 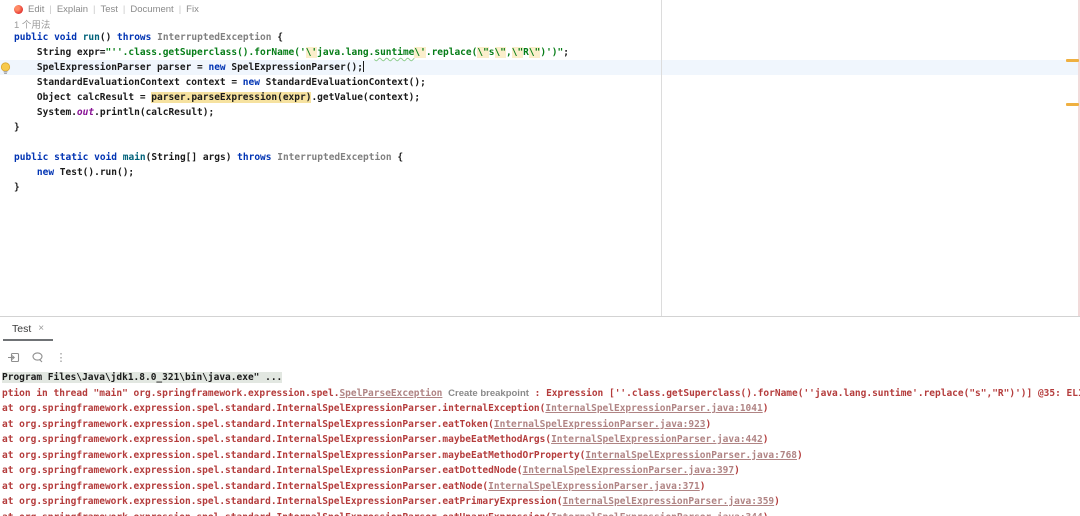 I want to click on code-token: java.lang., so click(x=346, y=52).